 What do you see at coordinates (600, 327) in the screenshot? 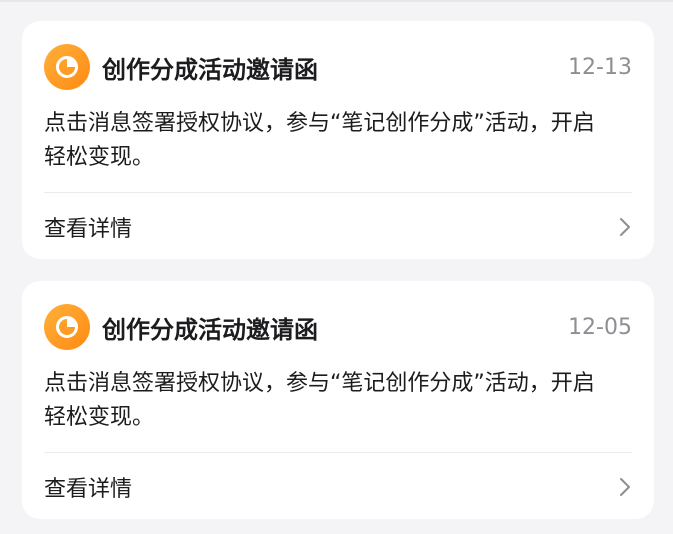
I see `message-date: 12-05` at bounding box center [600, 327].